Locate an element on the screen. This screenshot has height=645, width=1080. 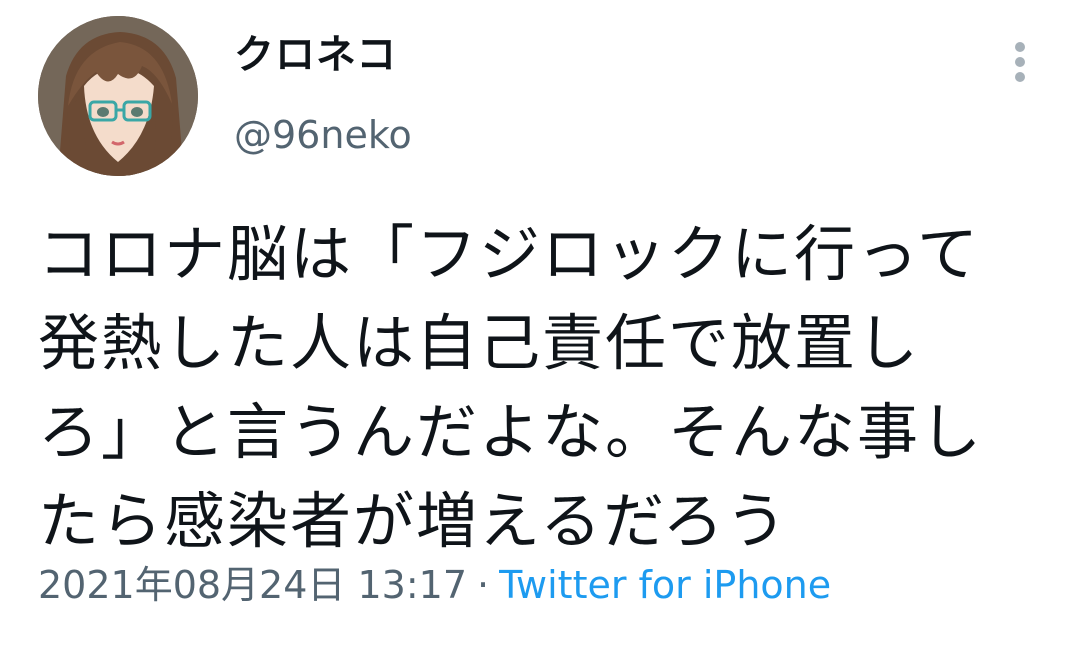
tweet-text-line: ろ」と言うんだよな。そんな事し is located at coordinates (511, 432).